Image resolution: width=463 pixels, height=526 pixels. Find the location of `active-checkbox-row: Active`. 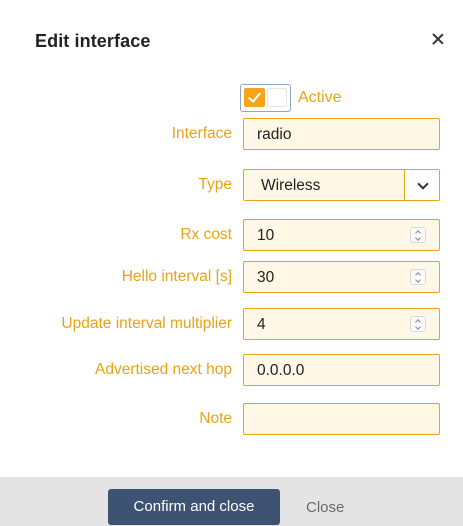

active-checkbox-row: Active is located at coordinates (291, 98).